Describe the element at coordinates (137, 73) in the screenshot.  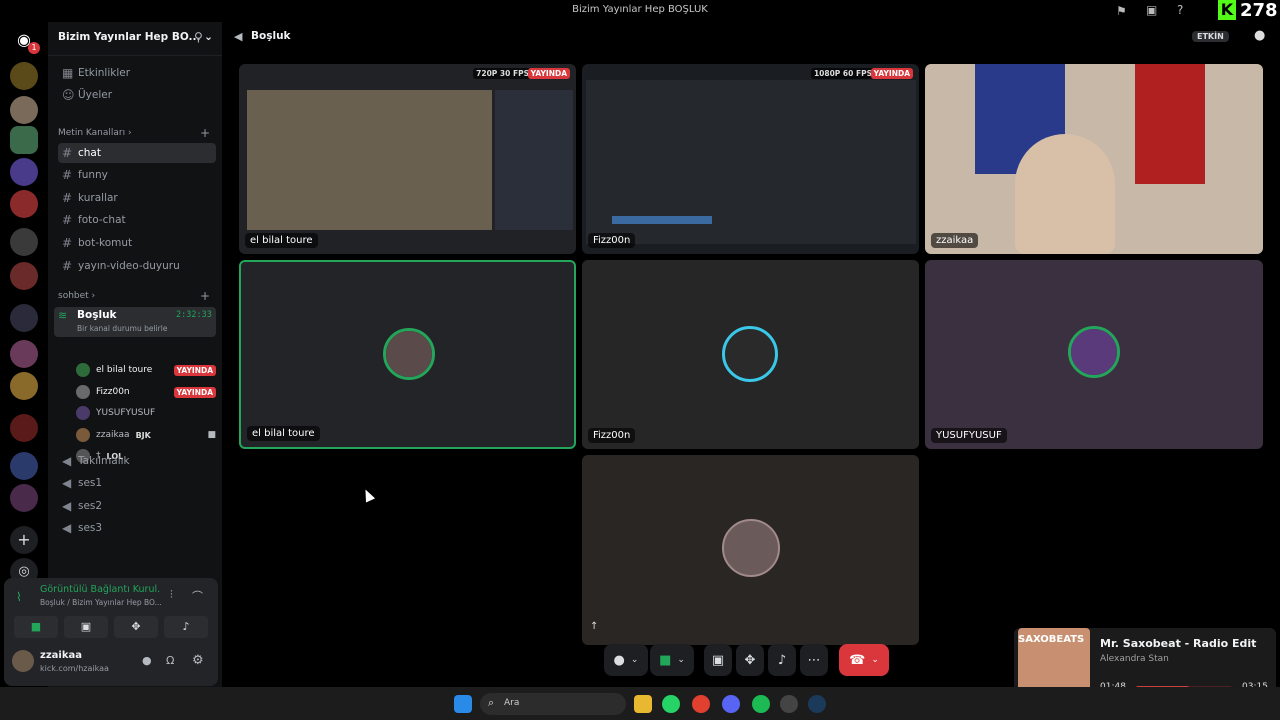
I see `nav-events: ▦ Etkinlikler` at that location.